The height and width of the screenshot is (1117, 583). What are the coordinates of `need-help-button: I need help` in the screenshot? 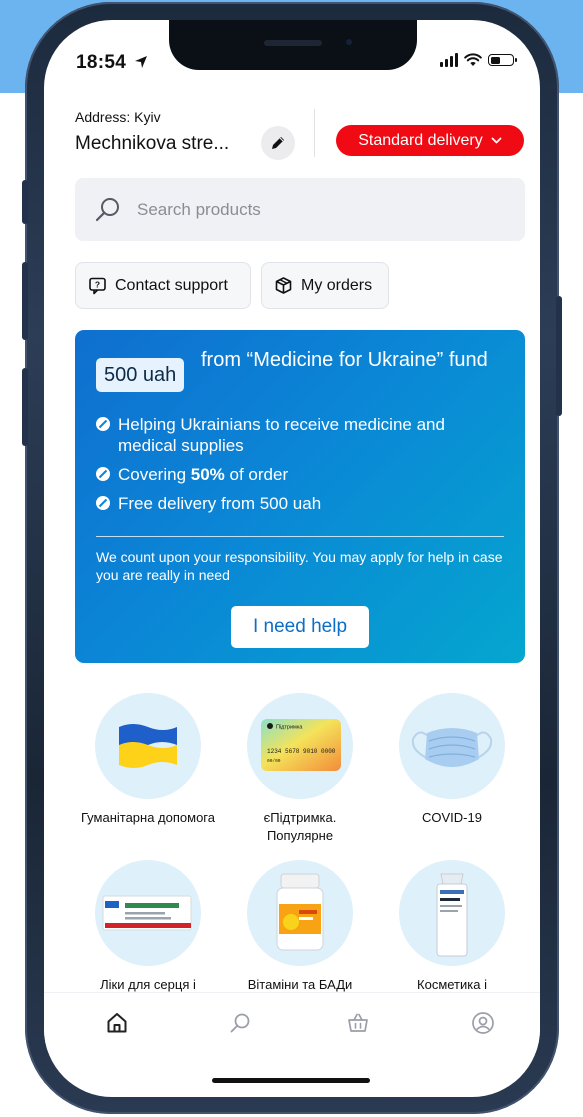 It's located at (300, 627).